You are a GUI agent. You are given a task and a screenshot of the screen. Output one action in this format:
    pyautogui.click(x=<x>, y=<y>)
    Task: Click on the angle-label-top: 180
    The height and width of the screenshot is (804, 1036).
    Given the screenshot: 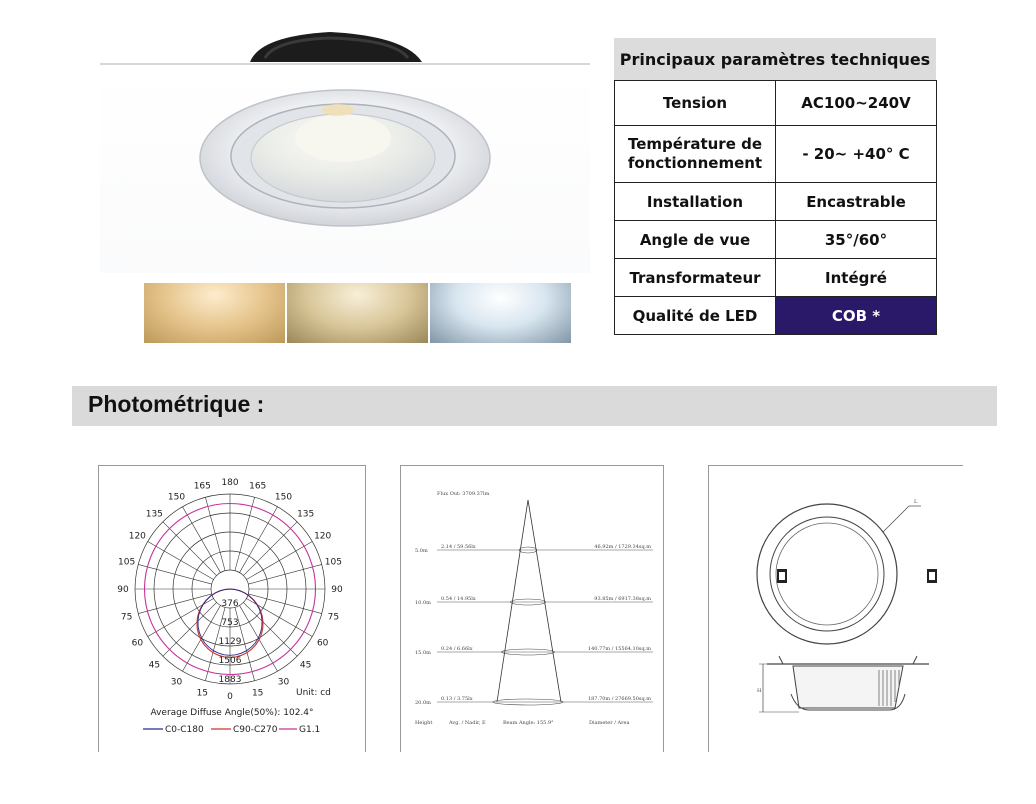 What is the action you would take?
    pyautogui.click(x=229, y=483)
    